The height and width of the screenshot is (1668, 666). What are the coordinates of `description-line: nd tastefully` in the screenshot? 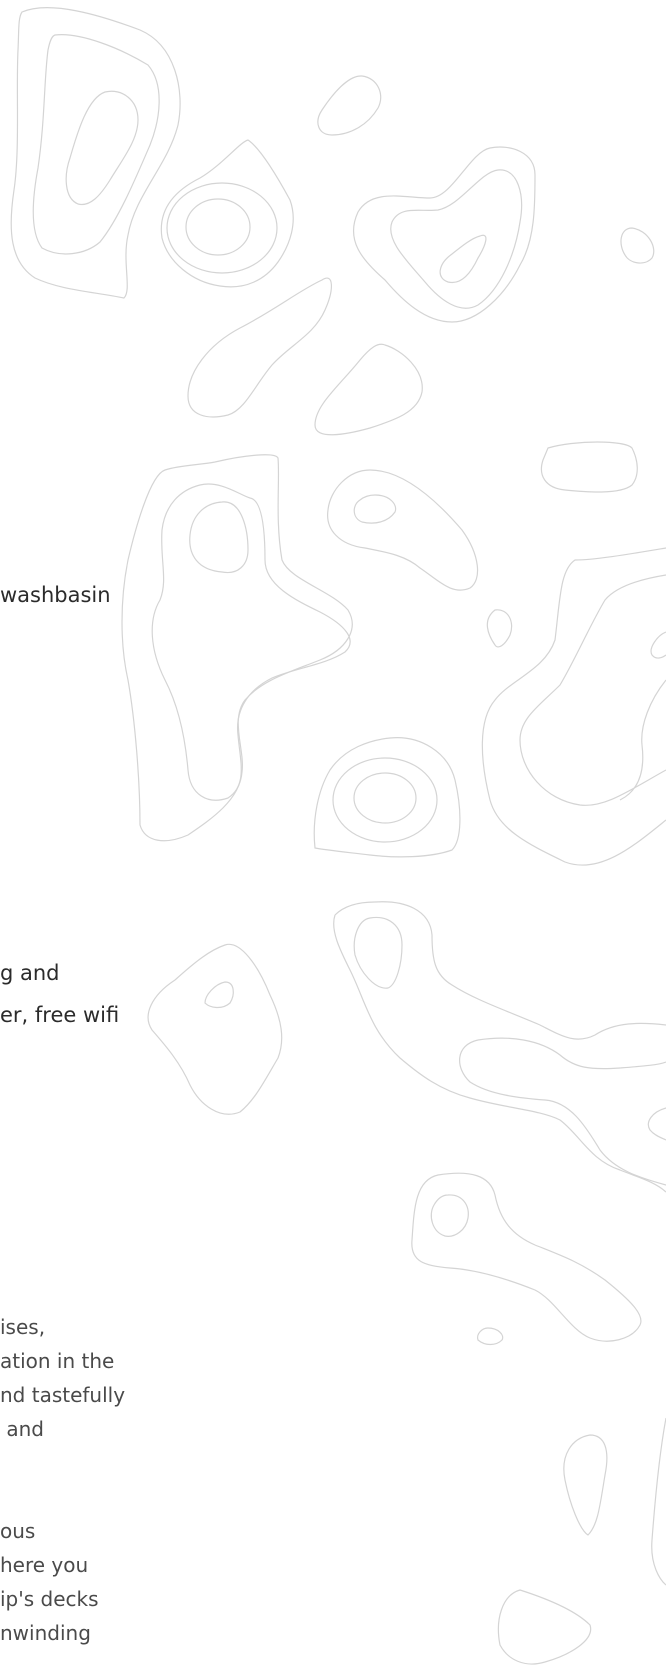 It's located at (63, 1395).